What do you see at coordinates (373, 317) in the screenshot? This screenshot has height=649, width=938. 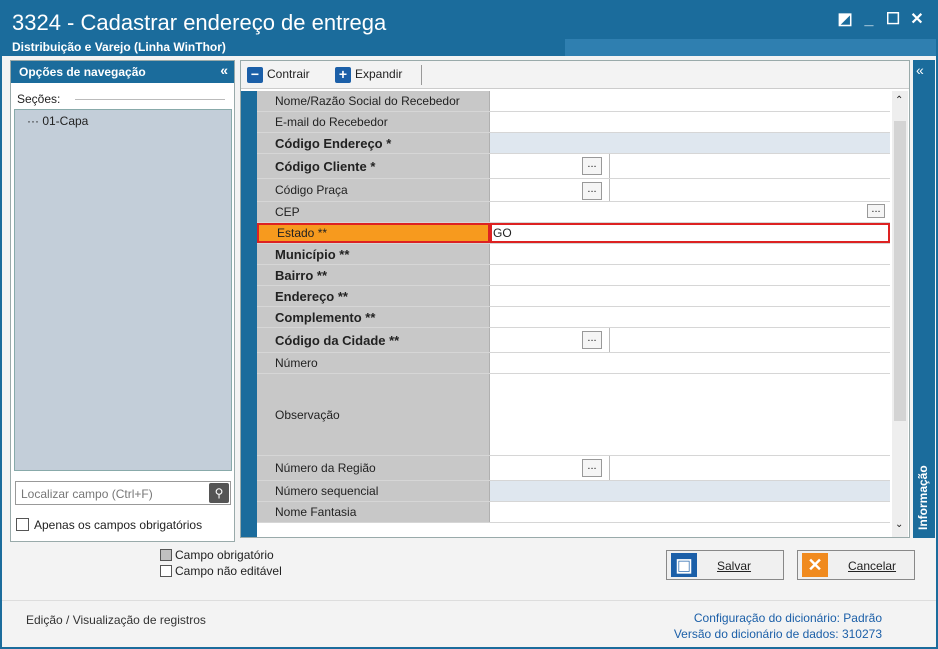 I see `field-label: Complemento **` at bounding box center [373, 317].